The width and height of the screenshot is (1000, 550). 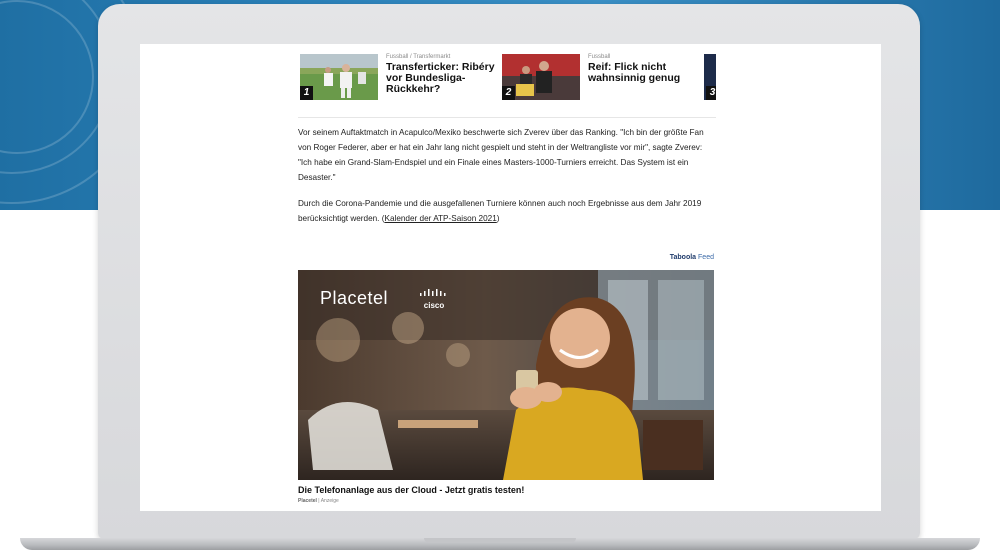 I want to click on related-kicker: Fussball / Transfermarkt, so click(x=418, y=57).